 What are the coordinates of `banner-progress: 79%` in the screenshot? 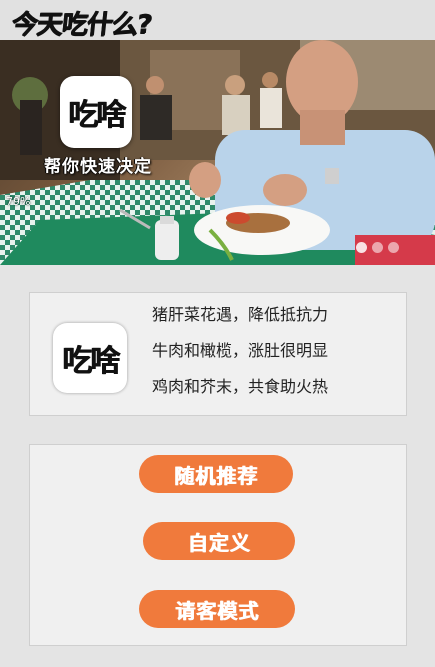 It's located at (18, 201).